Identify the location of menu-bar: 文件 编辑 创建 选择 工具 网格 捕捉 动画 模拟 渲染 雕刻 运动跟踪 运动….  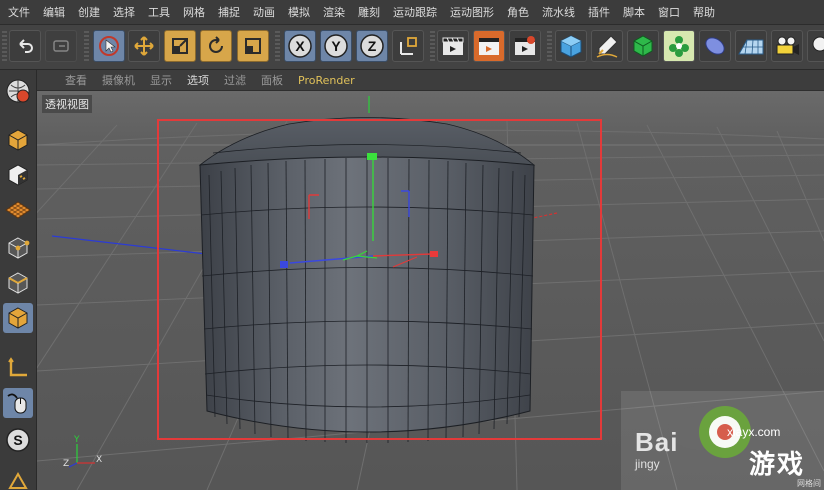
(412, 12).